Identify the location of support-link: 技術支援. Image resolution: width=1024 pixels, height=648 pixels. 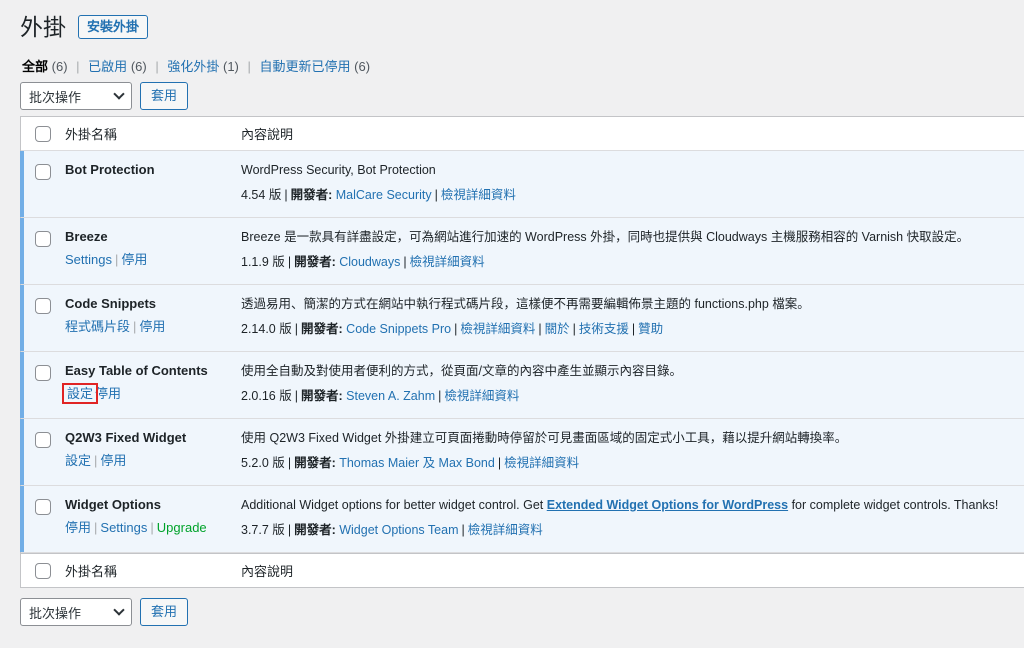
(604, 329).